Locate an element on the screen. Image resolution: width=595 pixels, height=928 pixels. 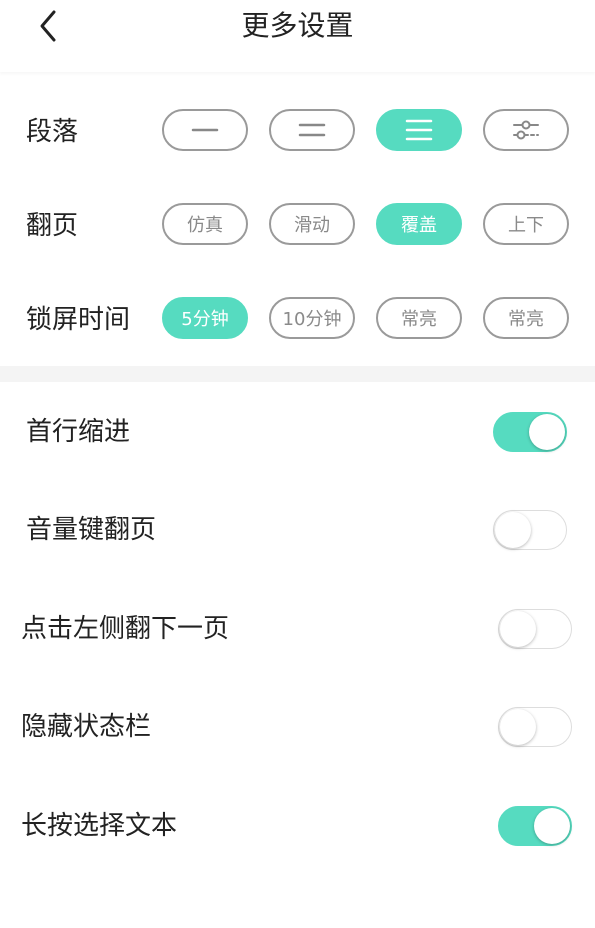
paragraph-spacing-single-button is located at coordinates (205, 130).